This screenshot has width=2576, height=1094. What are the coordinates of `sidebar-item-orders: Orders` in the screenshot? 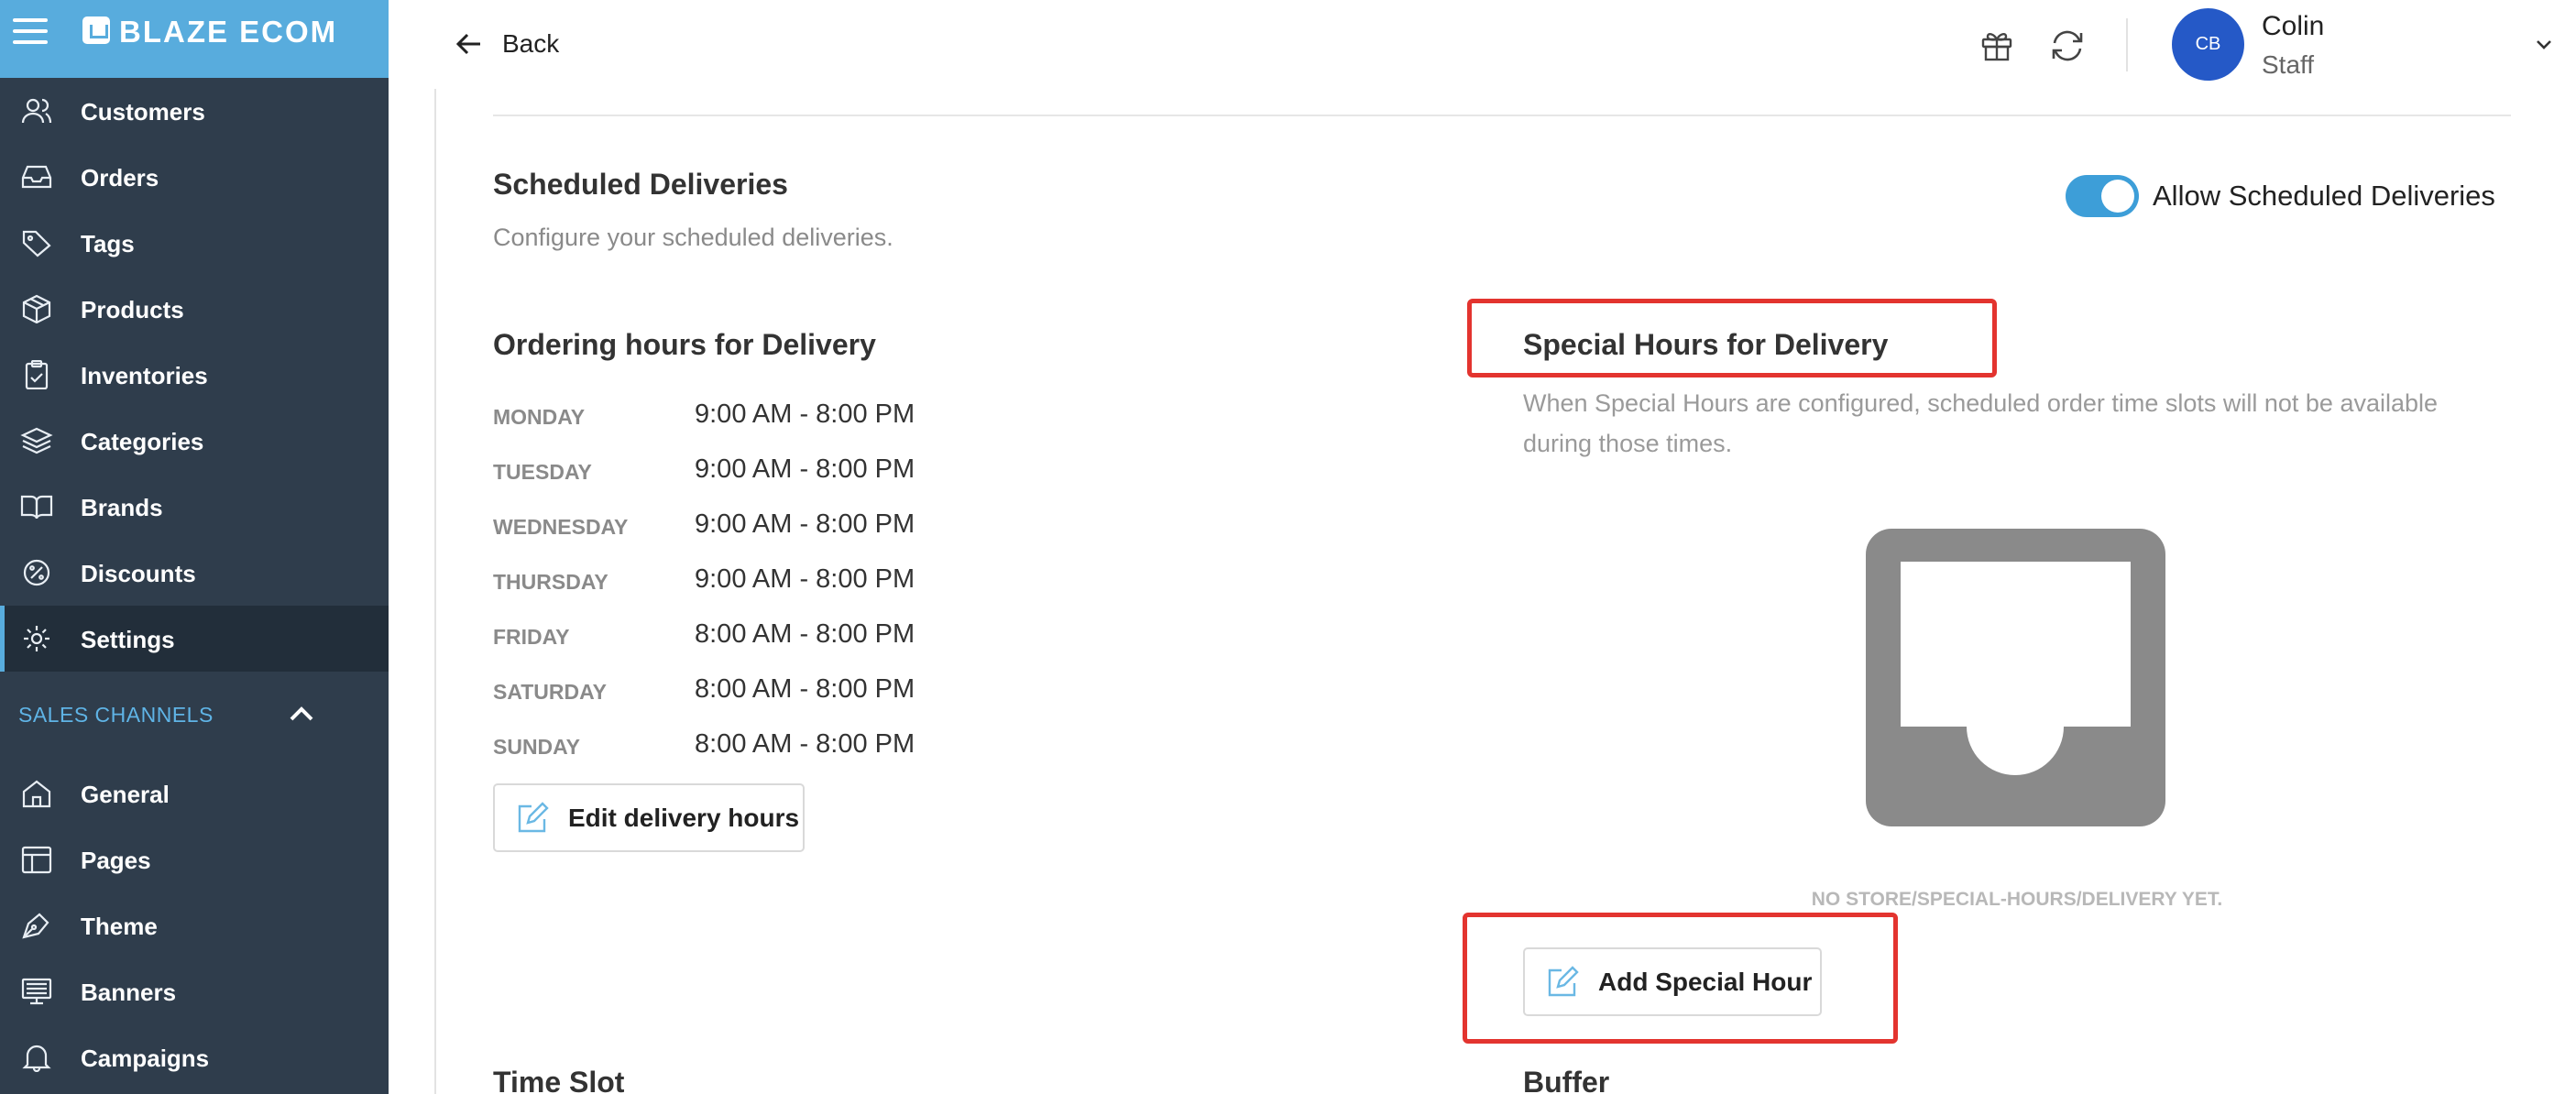 It's located at (194, 177).